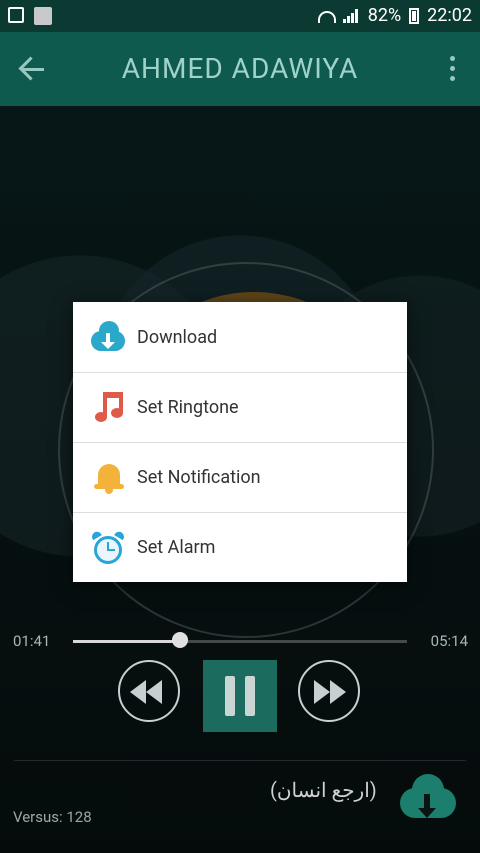 The width and height of the screenshot is (480, 853). I want to click on seek-thumb, so click(179, 640).